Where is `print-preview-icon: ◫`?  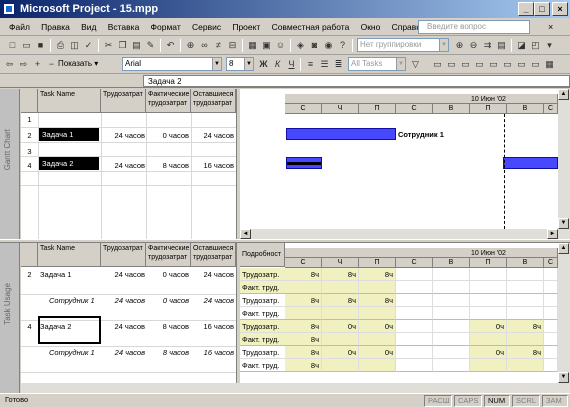
print-preview-icon: ◫ is located at coordinates (74, 45).